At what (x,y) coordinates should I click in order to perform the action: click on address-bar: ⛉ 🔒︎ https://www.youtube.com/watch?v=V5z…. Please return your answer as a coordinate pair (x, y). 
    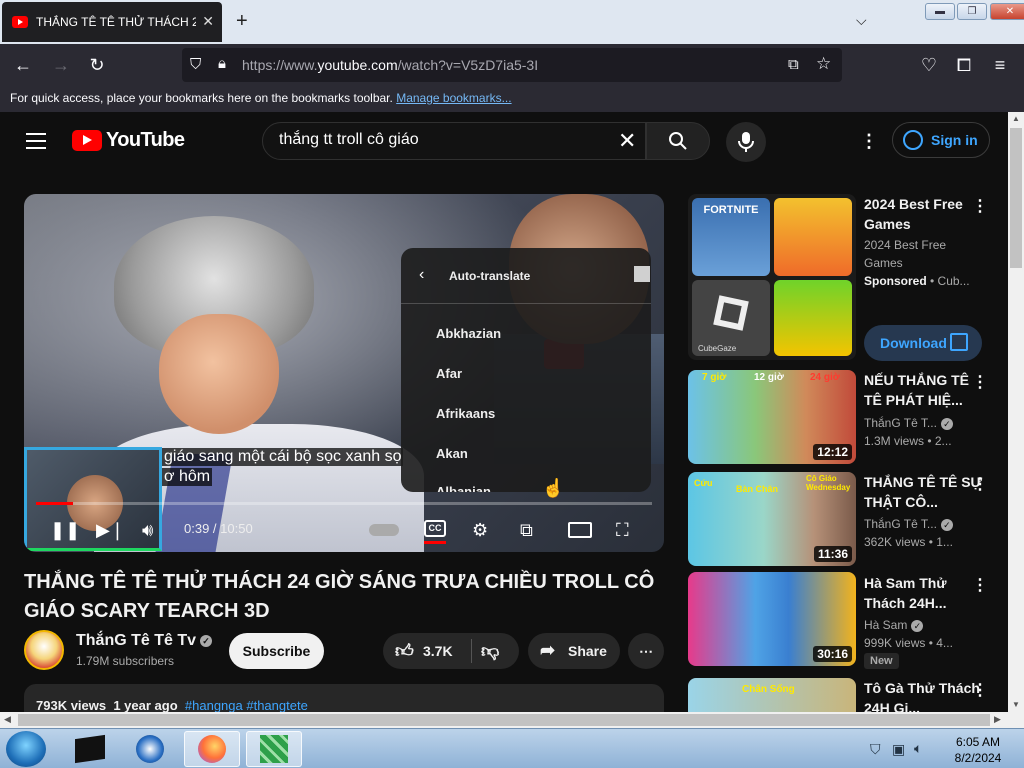
    Looking at the image, I should click on (512, 65).